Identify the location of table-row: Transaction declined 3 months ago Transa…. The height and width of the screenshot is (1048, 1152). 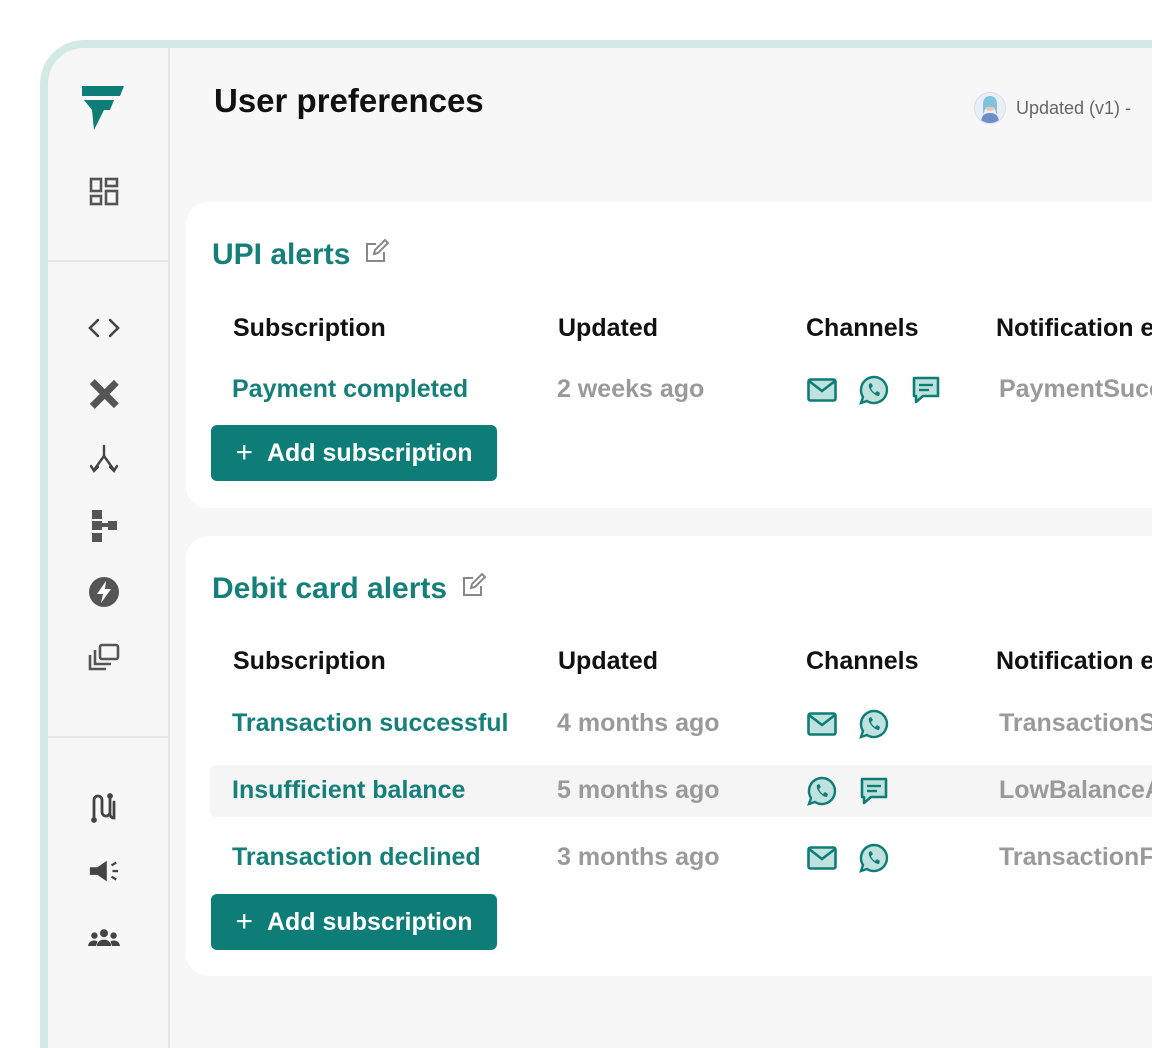
(681, 858).